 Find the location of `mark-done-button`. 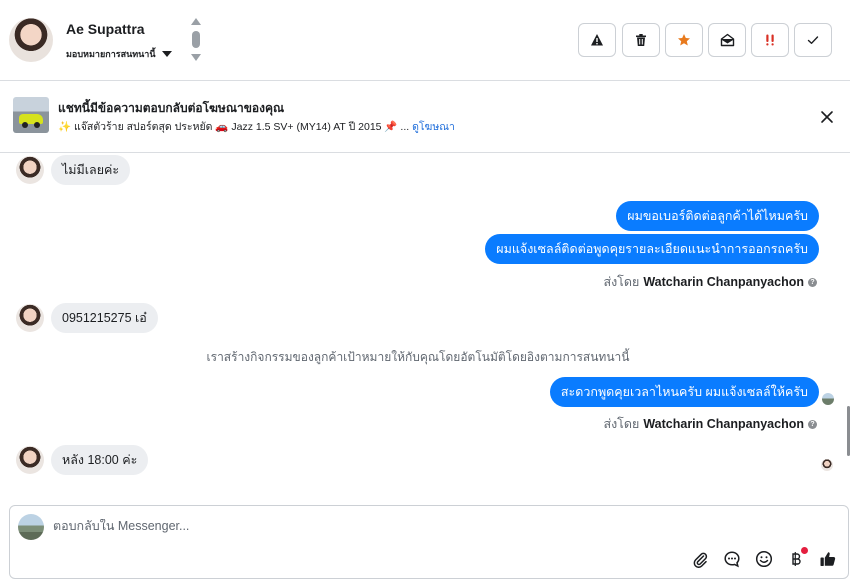

mark-done-button is located at coordinates (813, 40).